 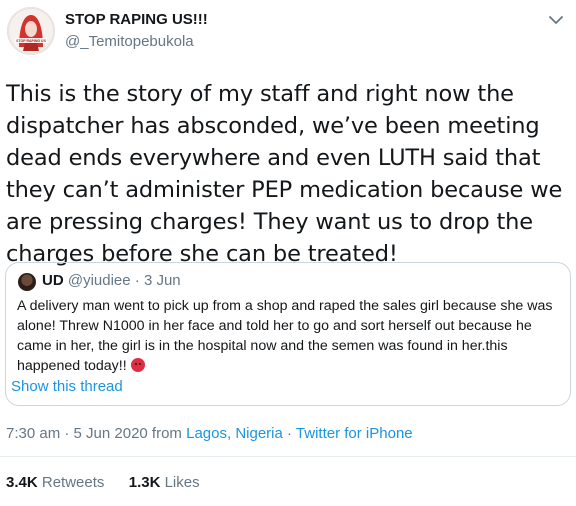 What do you see at coordinates (99, 280) in the screenshot?
I see `quoted-handle: @yiudiee` at bounding box center [99, 280].